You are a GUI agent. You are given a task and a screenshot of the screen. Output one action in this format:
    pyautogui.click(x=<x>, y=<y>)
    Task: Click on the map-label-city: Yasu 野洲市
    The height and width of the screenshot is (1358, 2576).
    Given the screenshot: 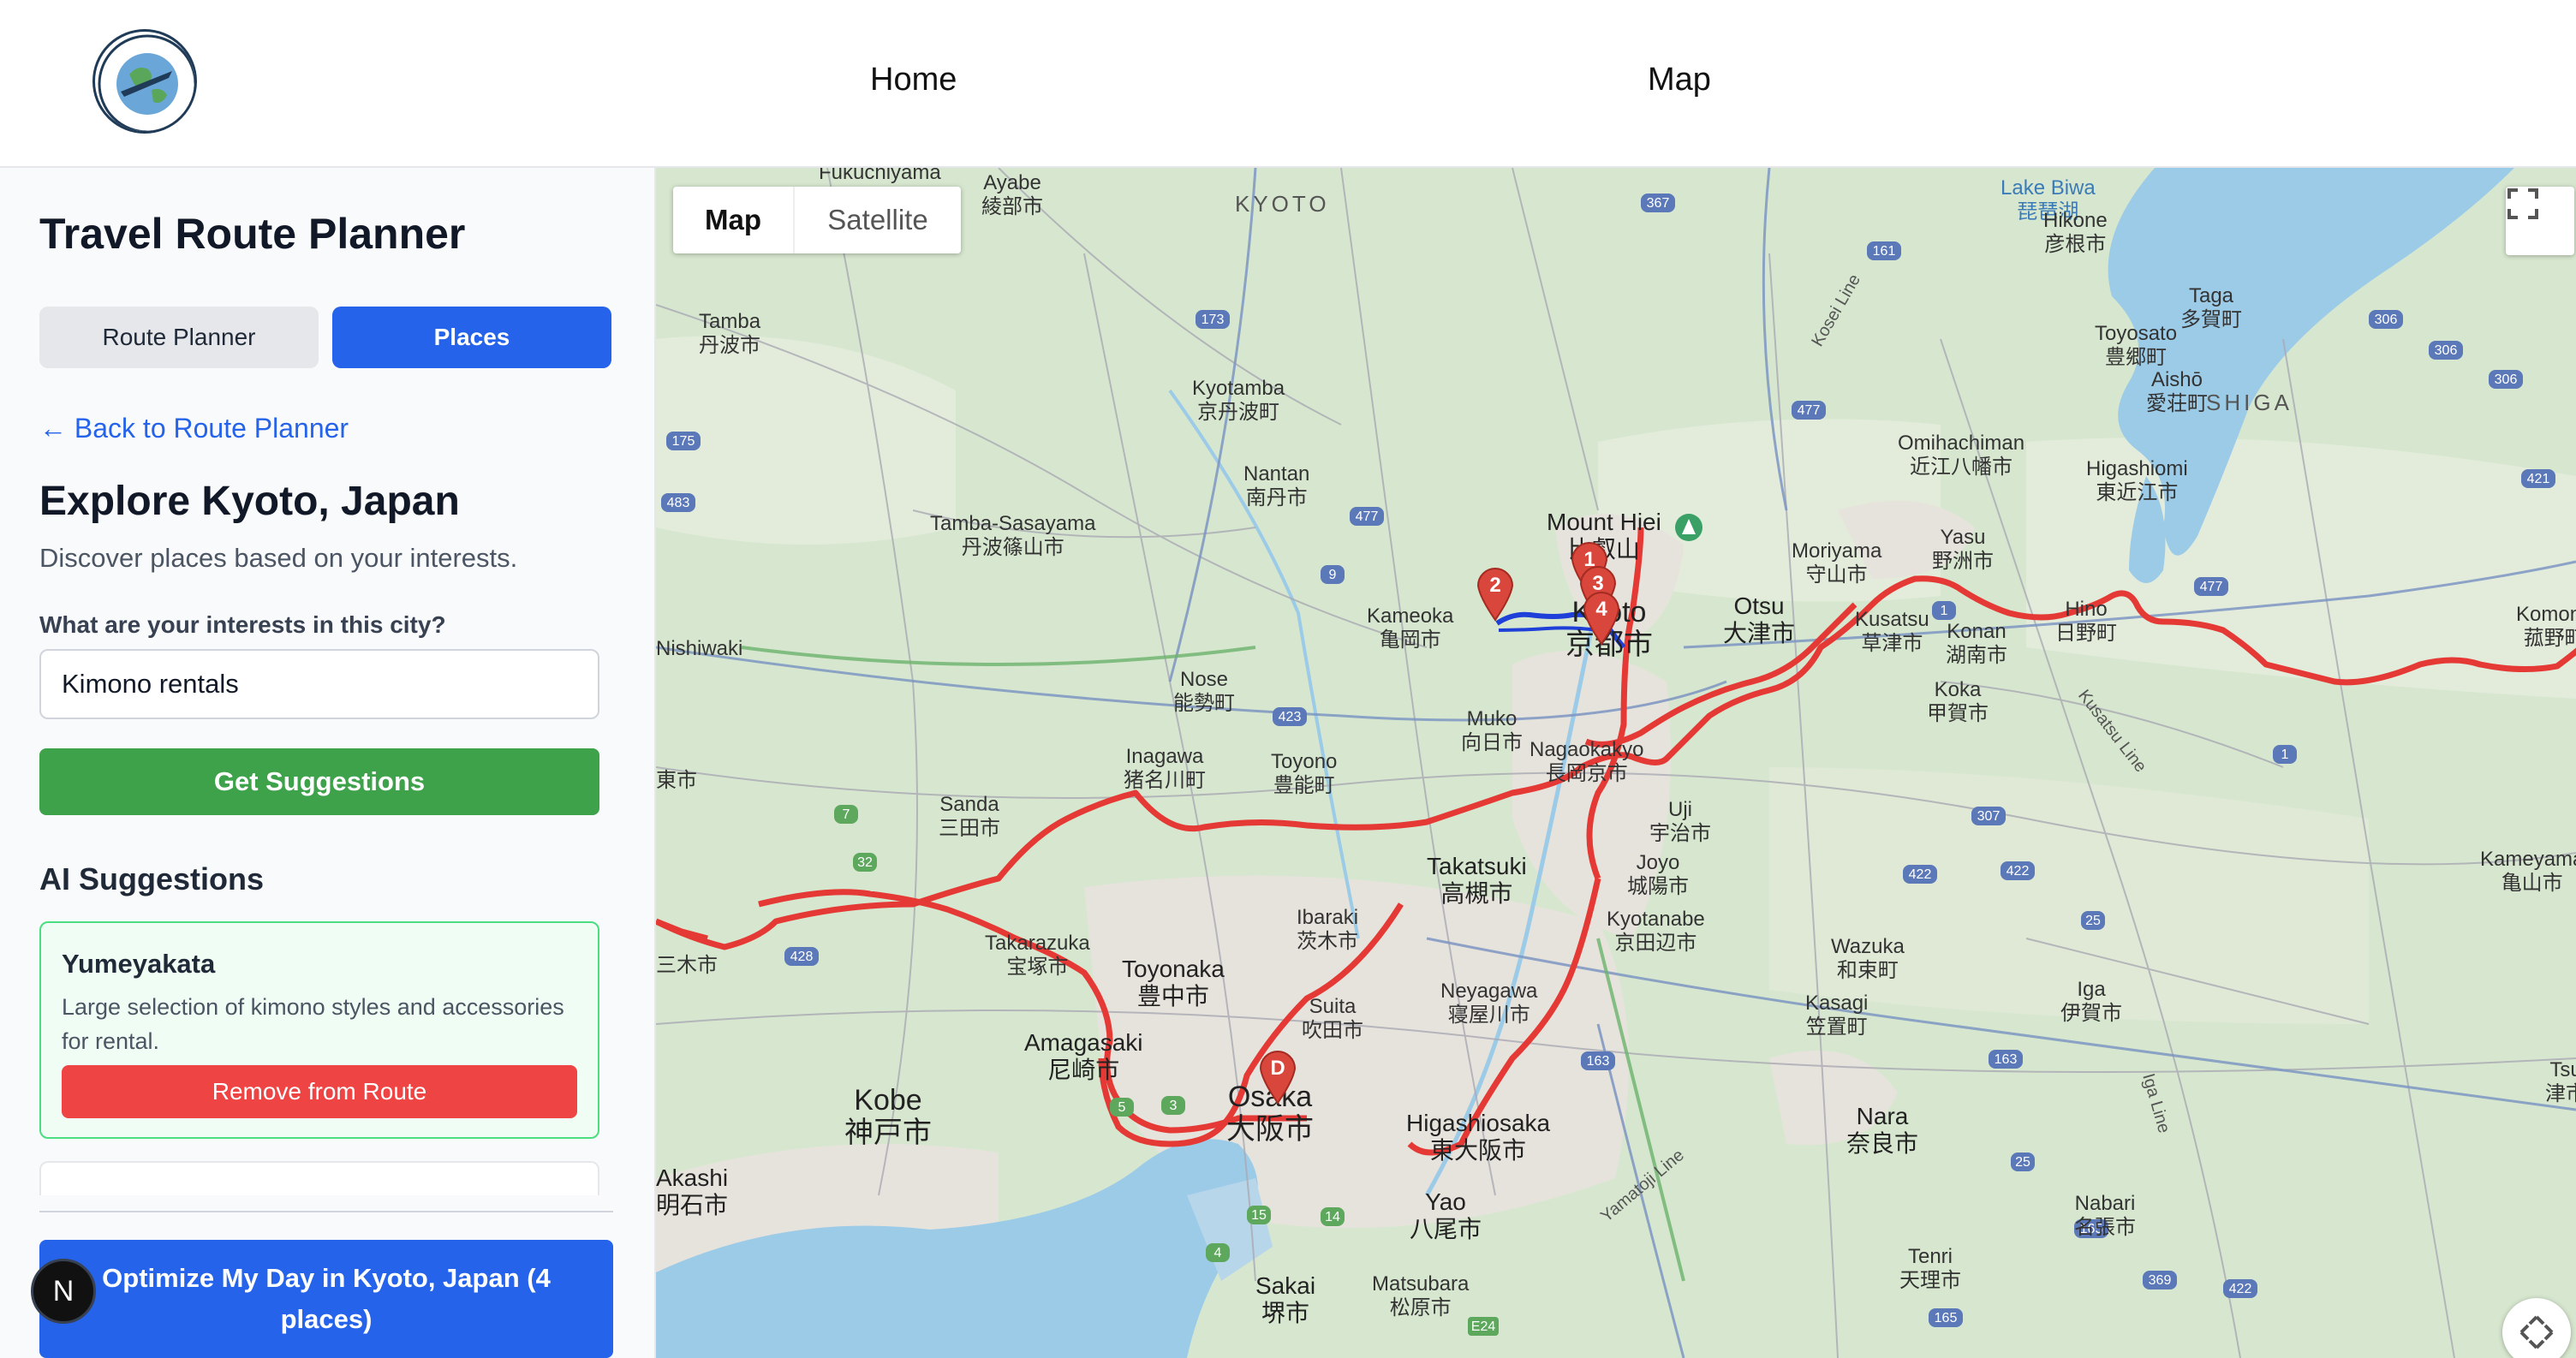 What is the action you would take?
    pyautogui.click(x=1963, y=550)
    